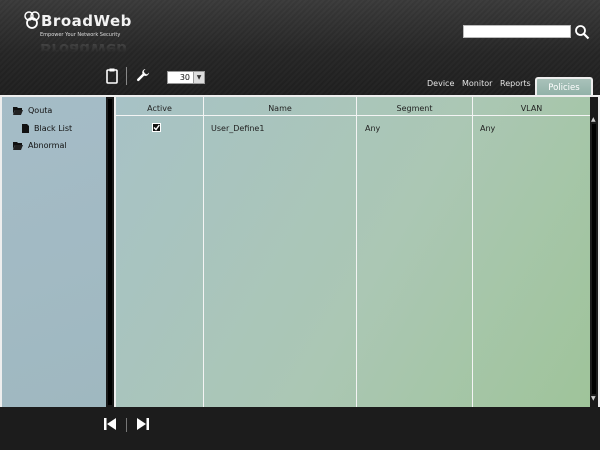  What do you see at coordinates (440, 83) in the screenshot?
I see `tab-device: Device` at bounding box center [440, 83].